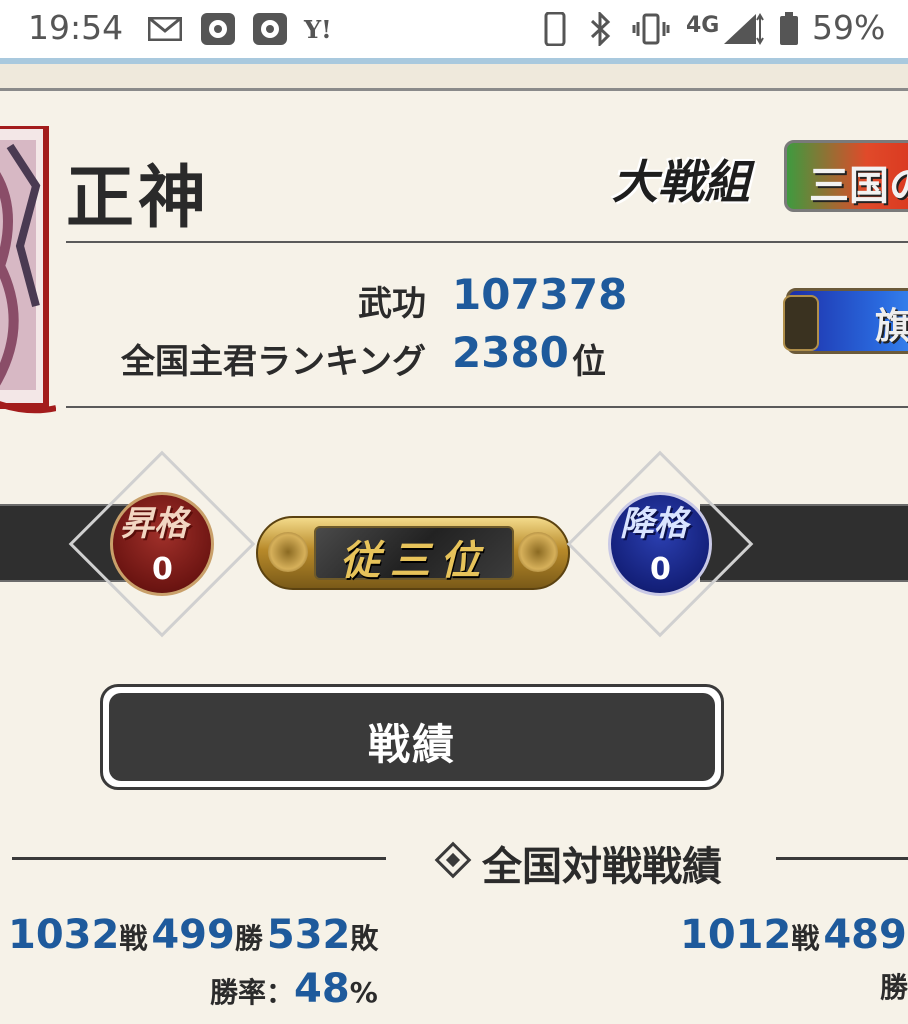 This screenshot has height=1024, width=908. Describe the element at coordinates (538, 552) in the screenshot. I see `rank-ornament-right` at that location.